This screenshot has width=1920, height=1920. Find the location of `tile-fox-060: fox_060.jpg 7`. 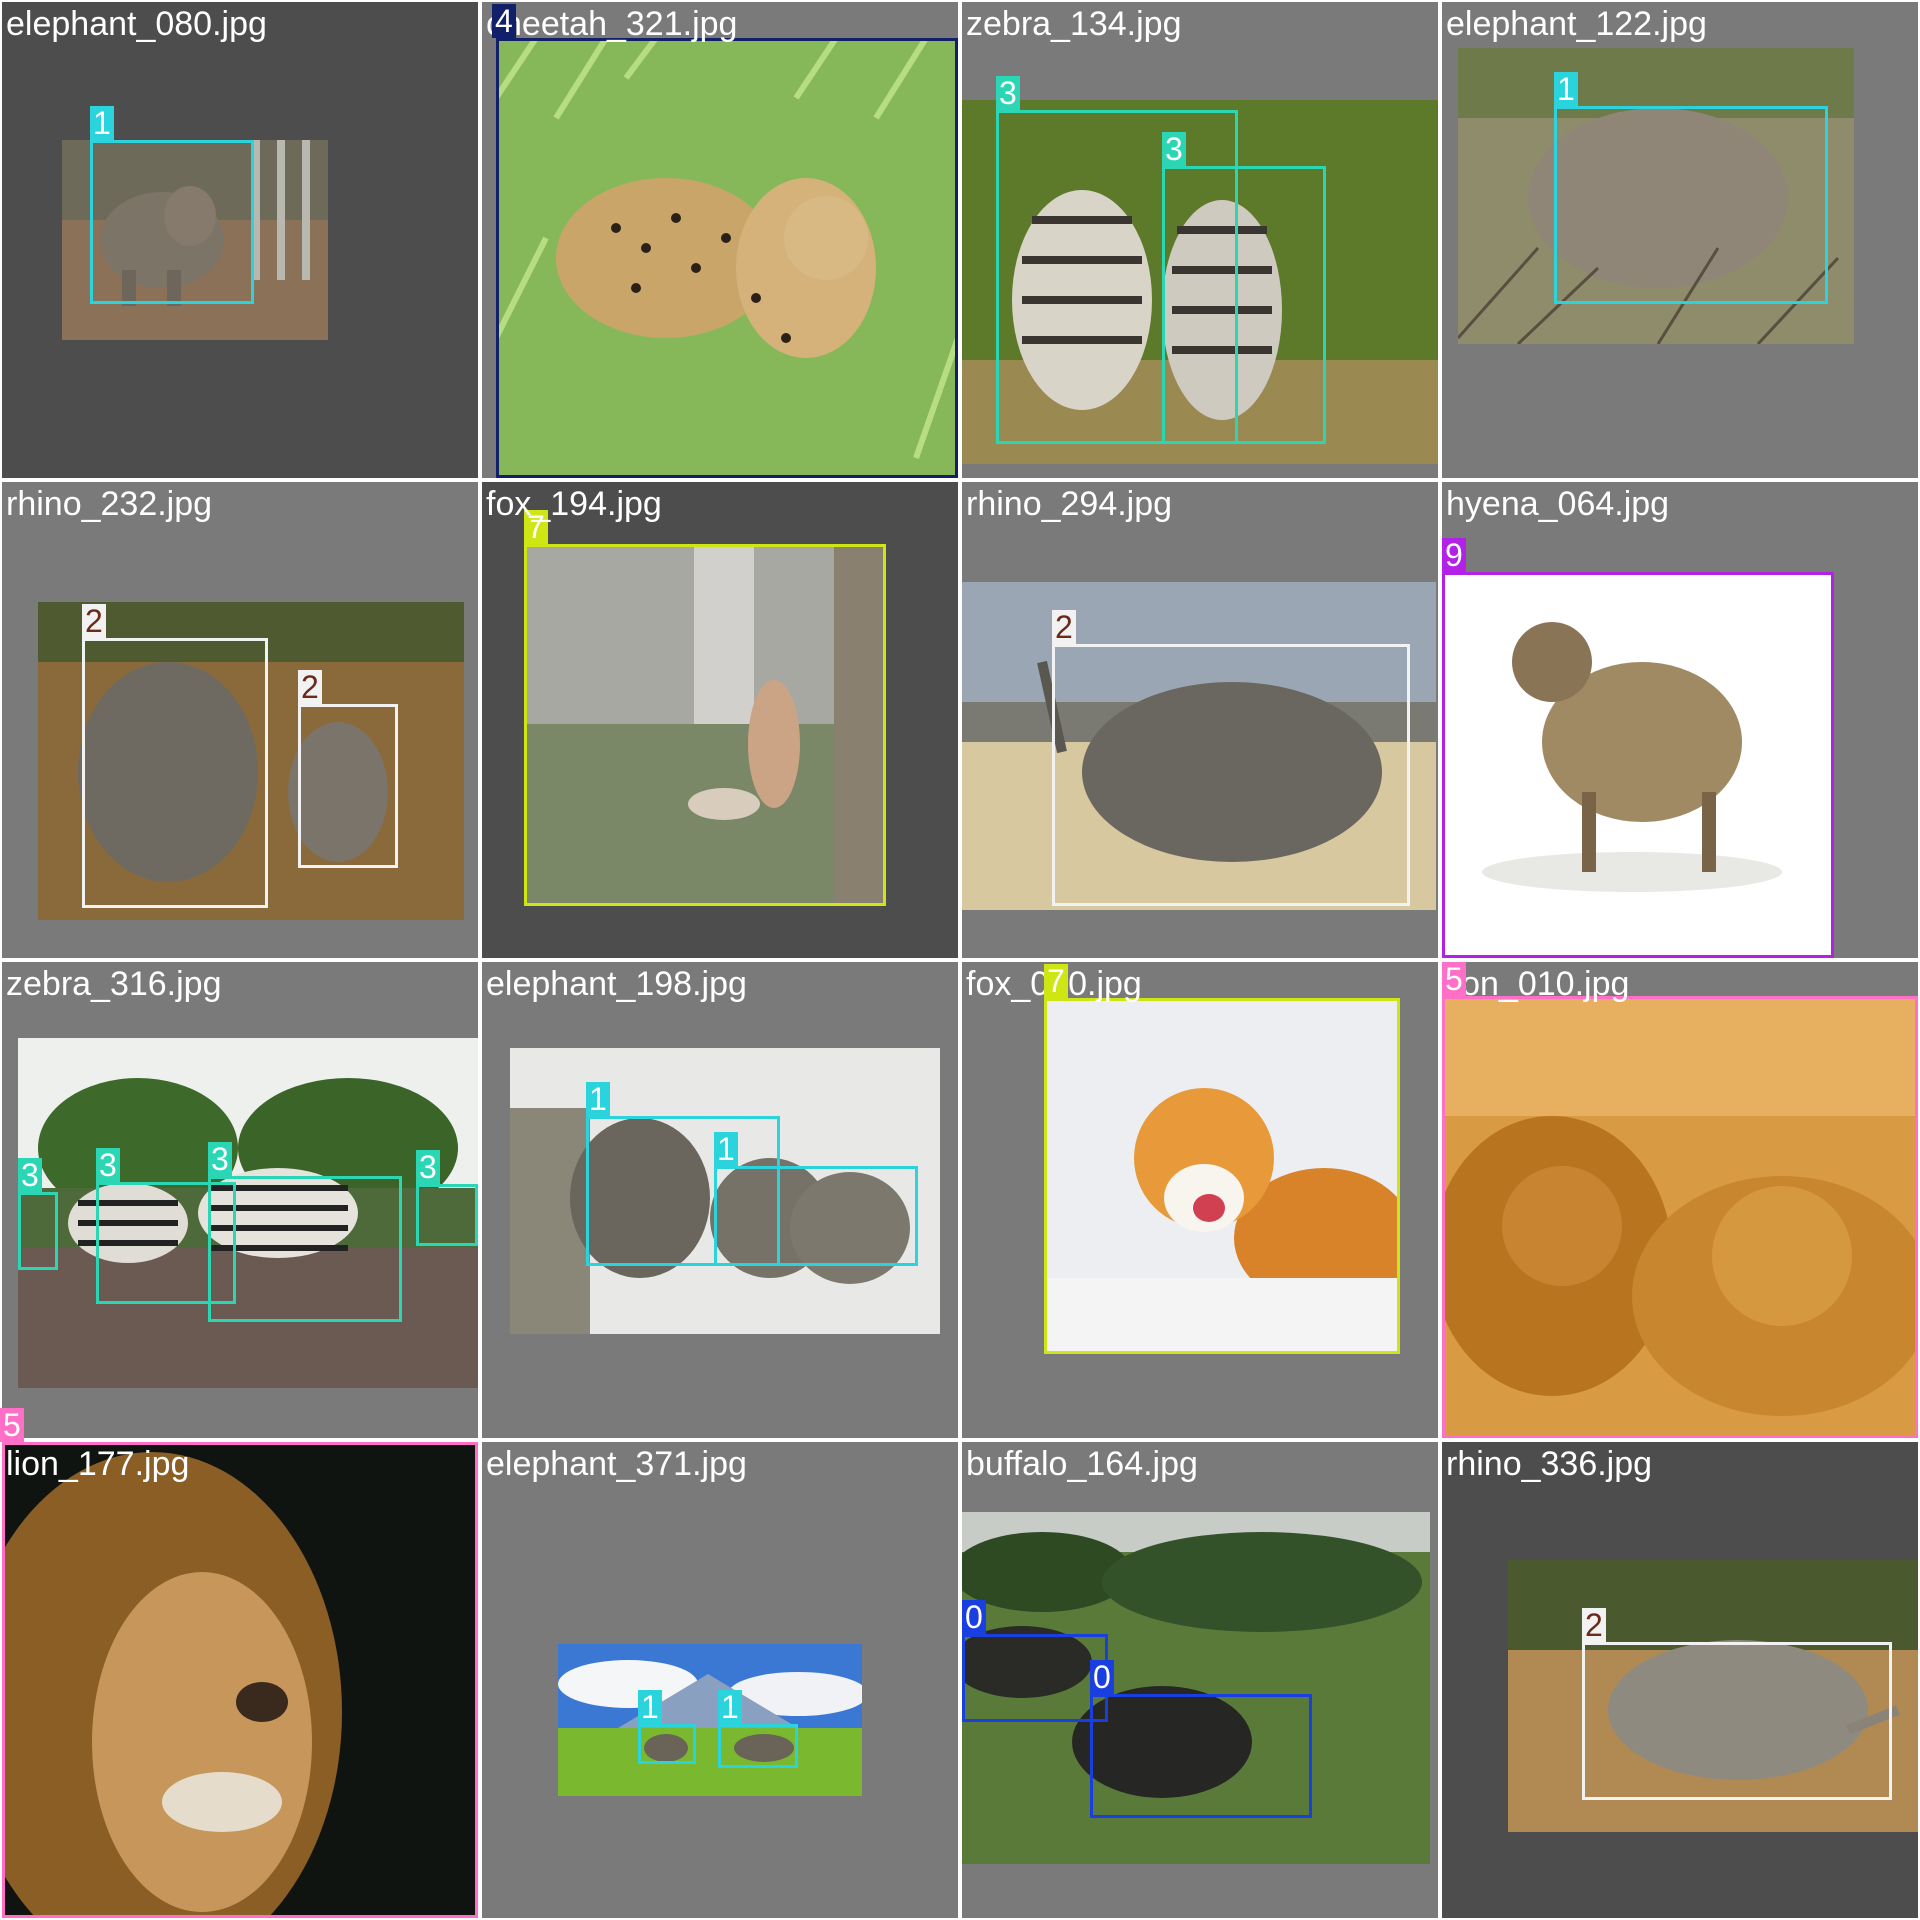

tile-fox-060: fox_060.jpg 7 is located at coordinates (1200, 1200).